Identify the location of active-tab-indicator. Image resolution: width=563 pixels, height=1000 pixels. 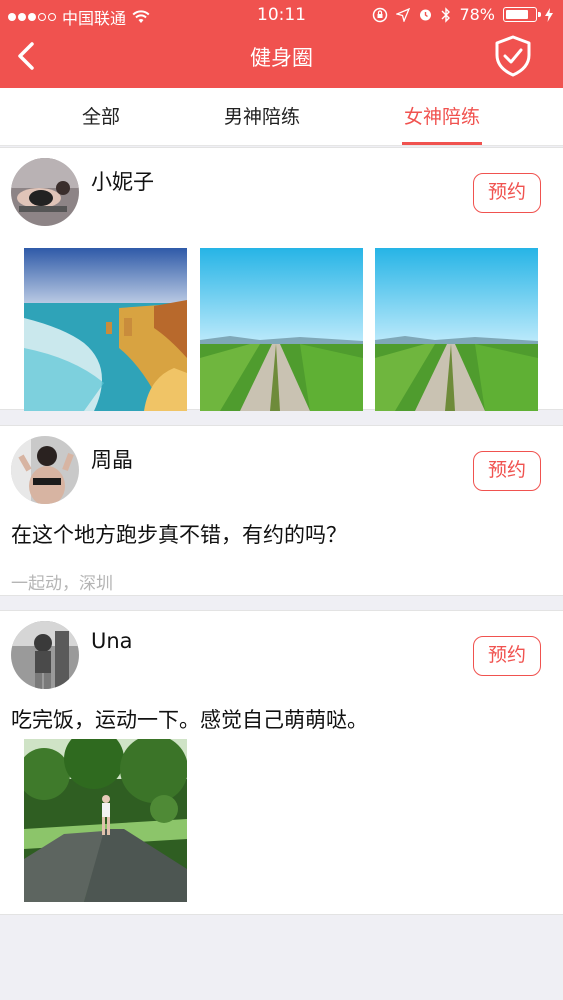
(442, 143).